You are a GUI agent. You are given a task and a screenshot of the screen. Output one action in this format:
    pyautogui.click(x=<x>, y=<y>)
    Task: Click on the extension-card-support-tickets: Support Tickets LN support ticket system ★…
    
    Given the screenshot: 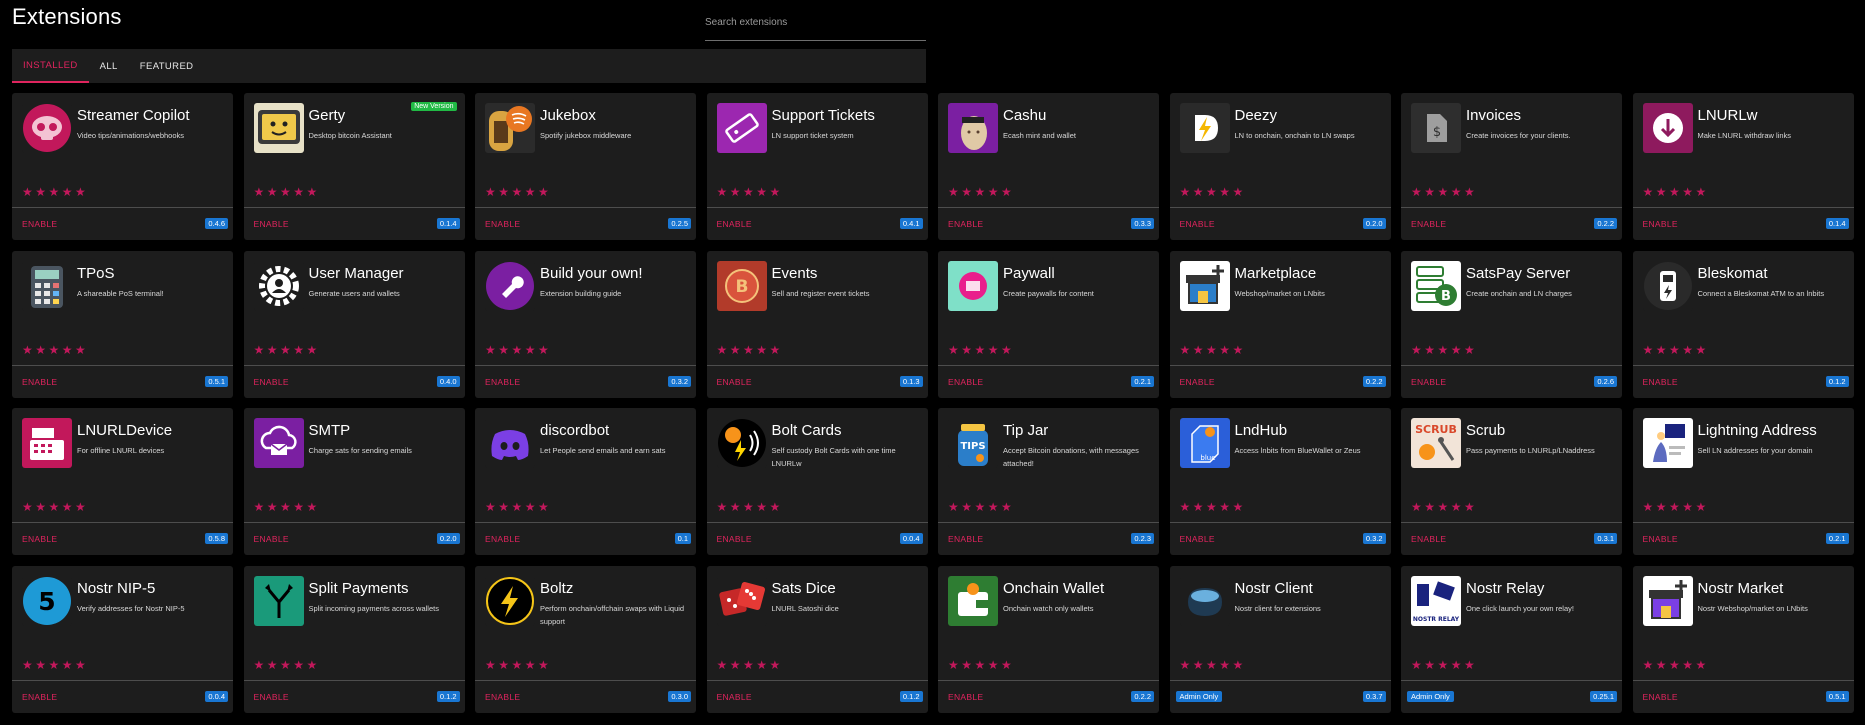 What is the action you would take?
    pyautogui.click(x=817, y=166)
    